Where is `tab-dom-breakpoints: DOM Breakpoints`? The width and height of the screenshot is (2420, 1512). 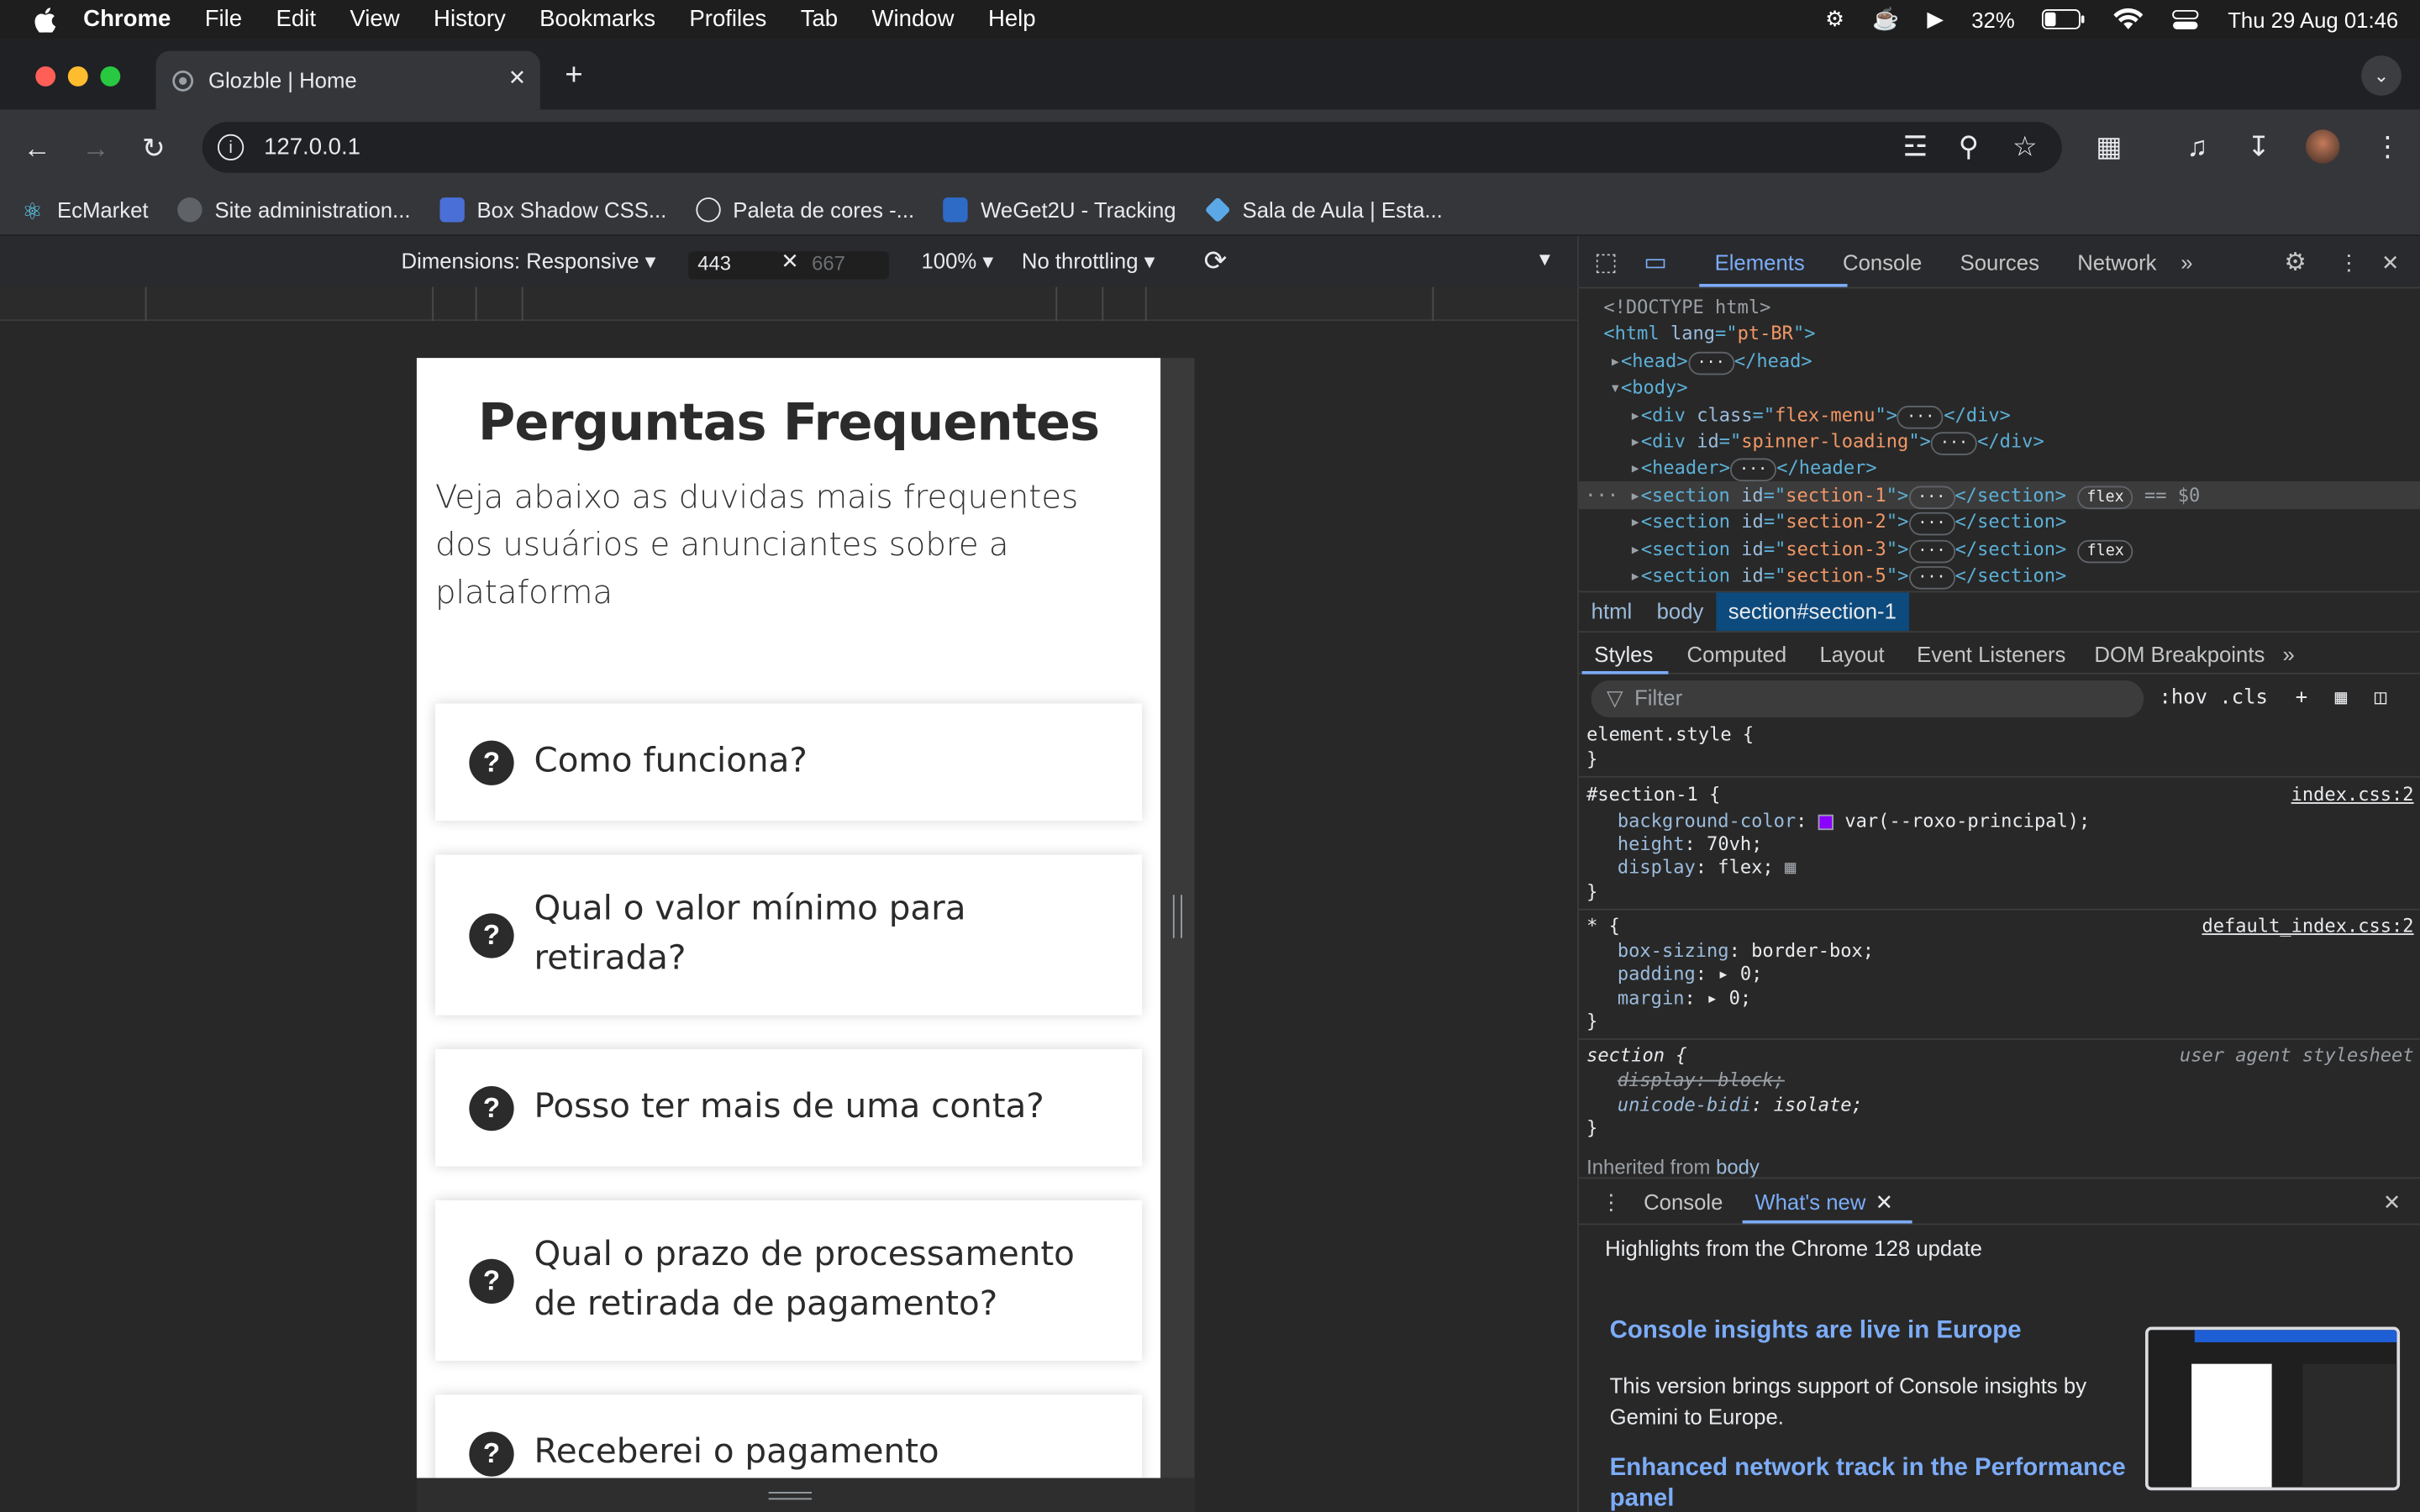 tab-dom-breakpoints: DOM Breakpoints is located at coordinates (2179, 654).